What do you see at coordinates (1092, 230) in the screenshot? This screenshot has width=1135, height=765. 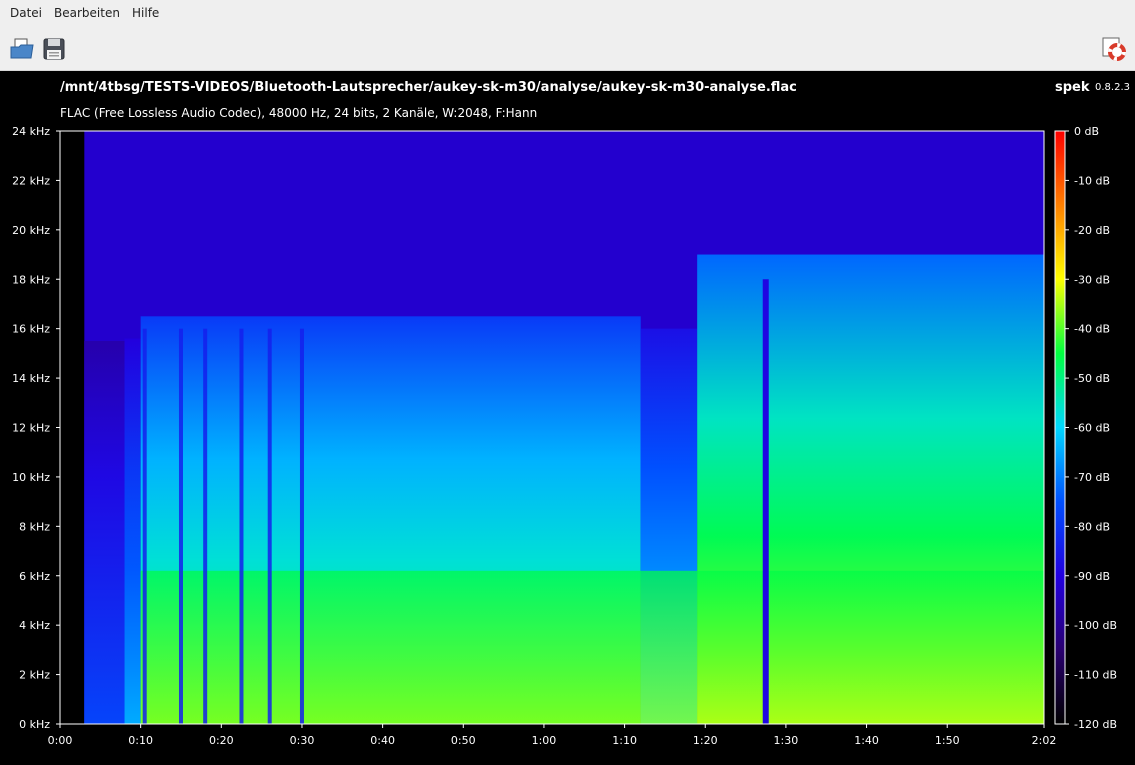 I see `colorbar-tick-label: -20 dB` at bounding box center [1092, 230].